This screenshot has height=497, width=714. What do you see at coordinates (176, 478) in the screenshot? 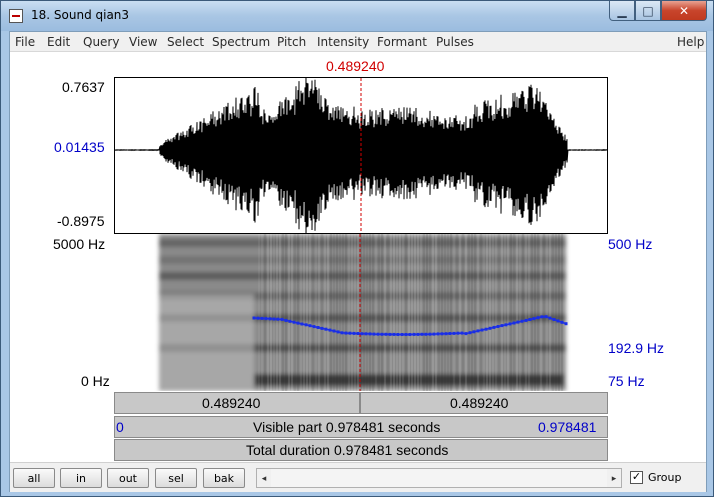
I see `zoom-selection-button: sel` at bounding box center [176, 478].